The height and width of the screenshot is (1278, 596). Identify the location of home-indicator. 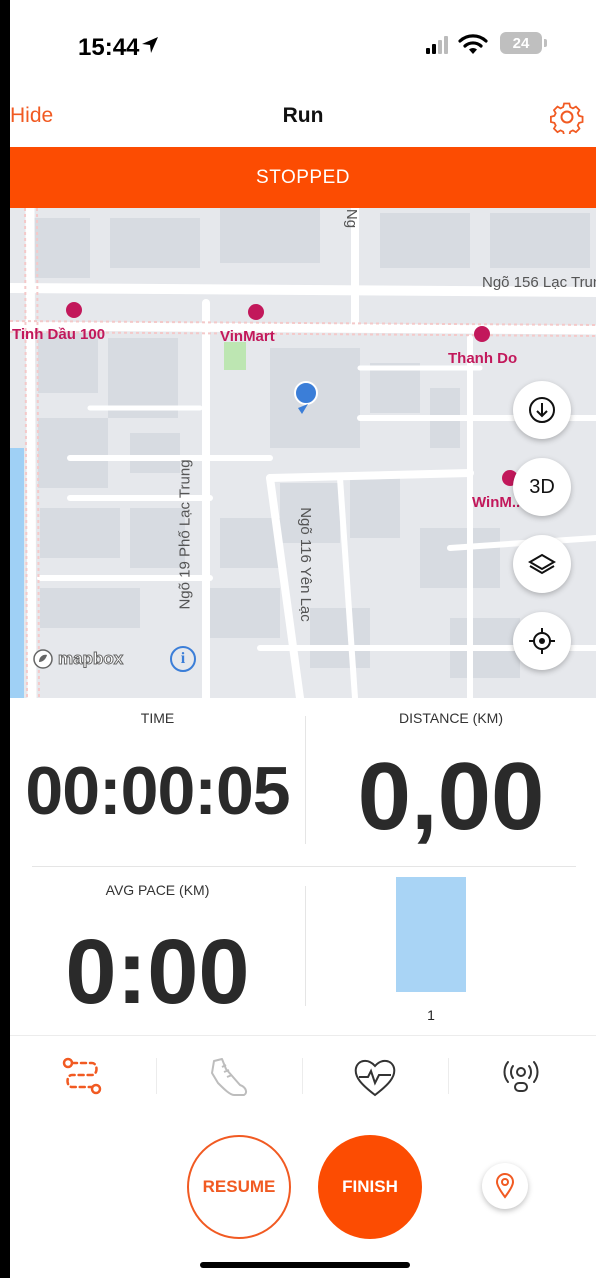
(305, 1265).